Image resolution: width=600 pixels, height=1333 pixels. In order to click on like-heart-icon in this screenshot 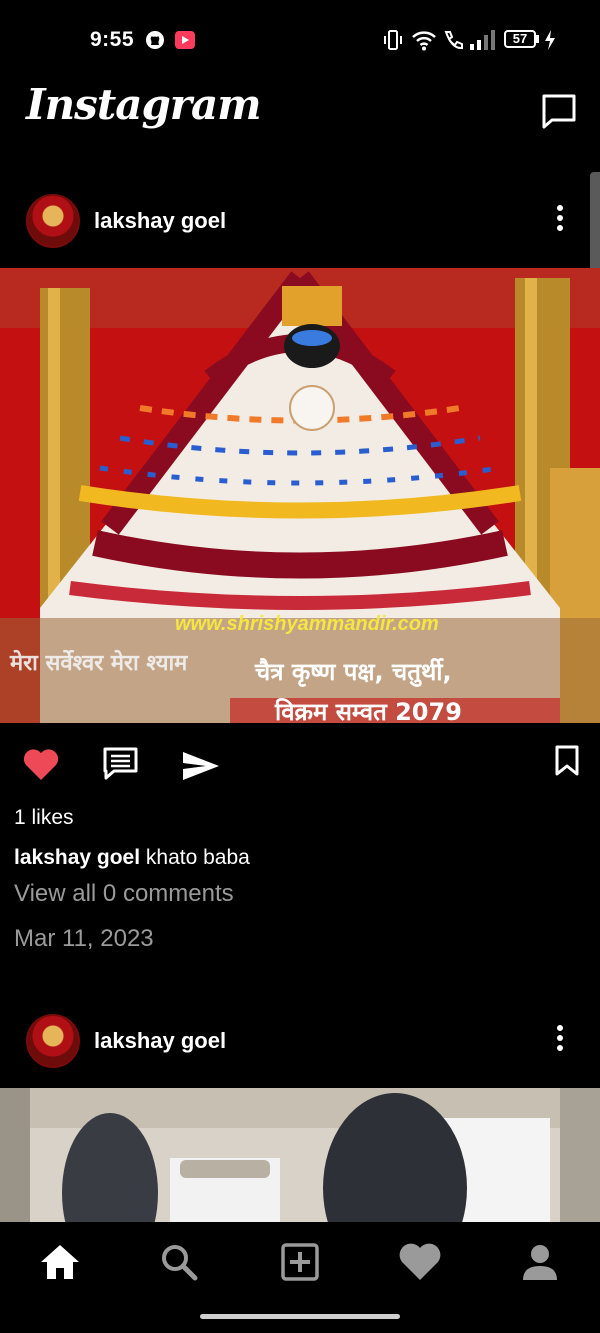, I will do `click(41, 765)`.